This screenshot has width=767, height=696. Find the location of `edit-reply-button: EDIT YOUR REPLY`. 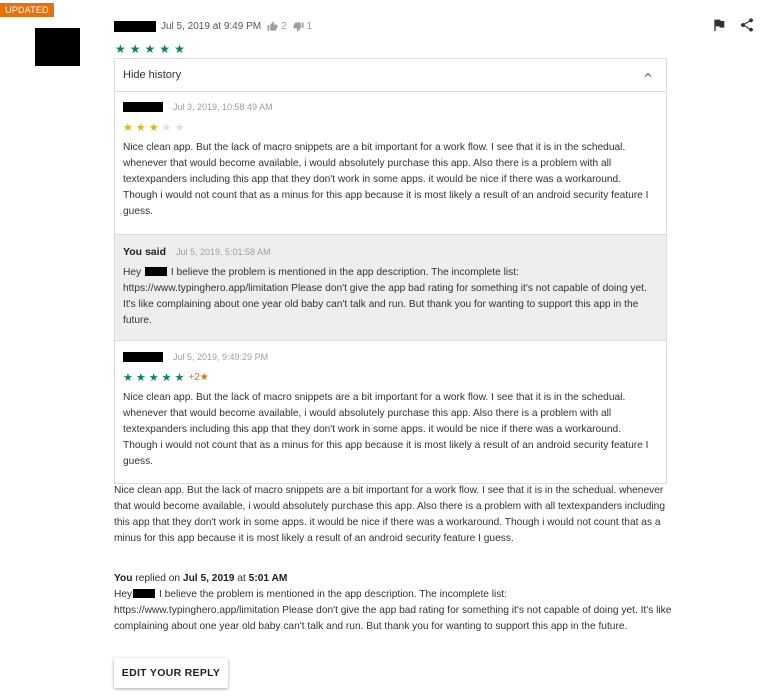

edit-reply-button: EDIT YOUR REPLY is located at coordinates (171, 673).